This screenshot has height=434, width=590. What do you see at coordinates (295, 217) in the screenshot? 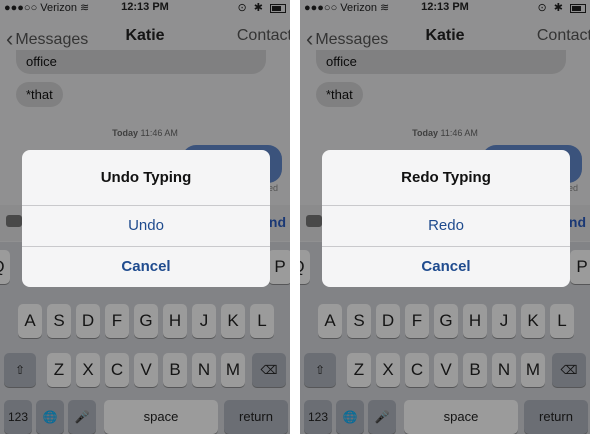
I see `panel-divider` at bounding box center [295, 217].